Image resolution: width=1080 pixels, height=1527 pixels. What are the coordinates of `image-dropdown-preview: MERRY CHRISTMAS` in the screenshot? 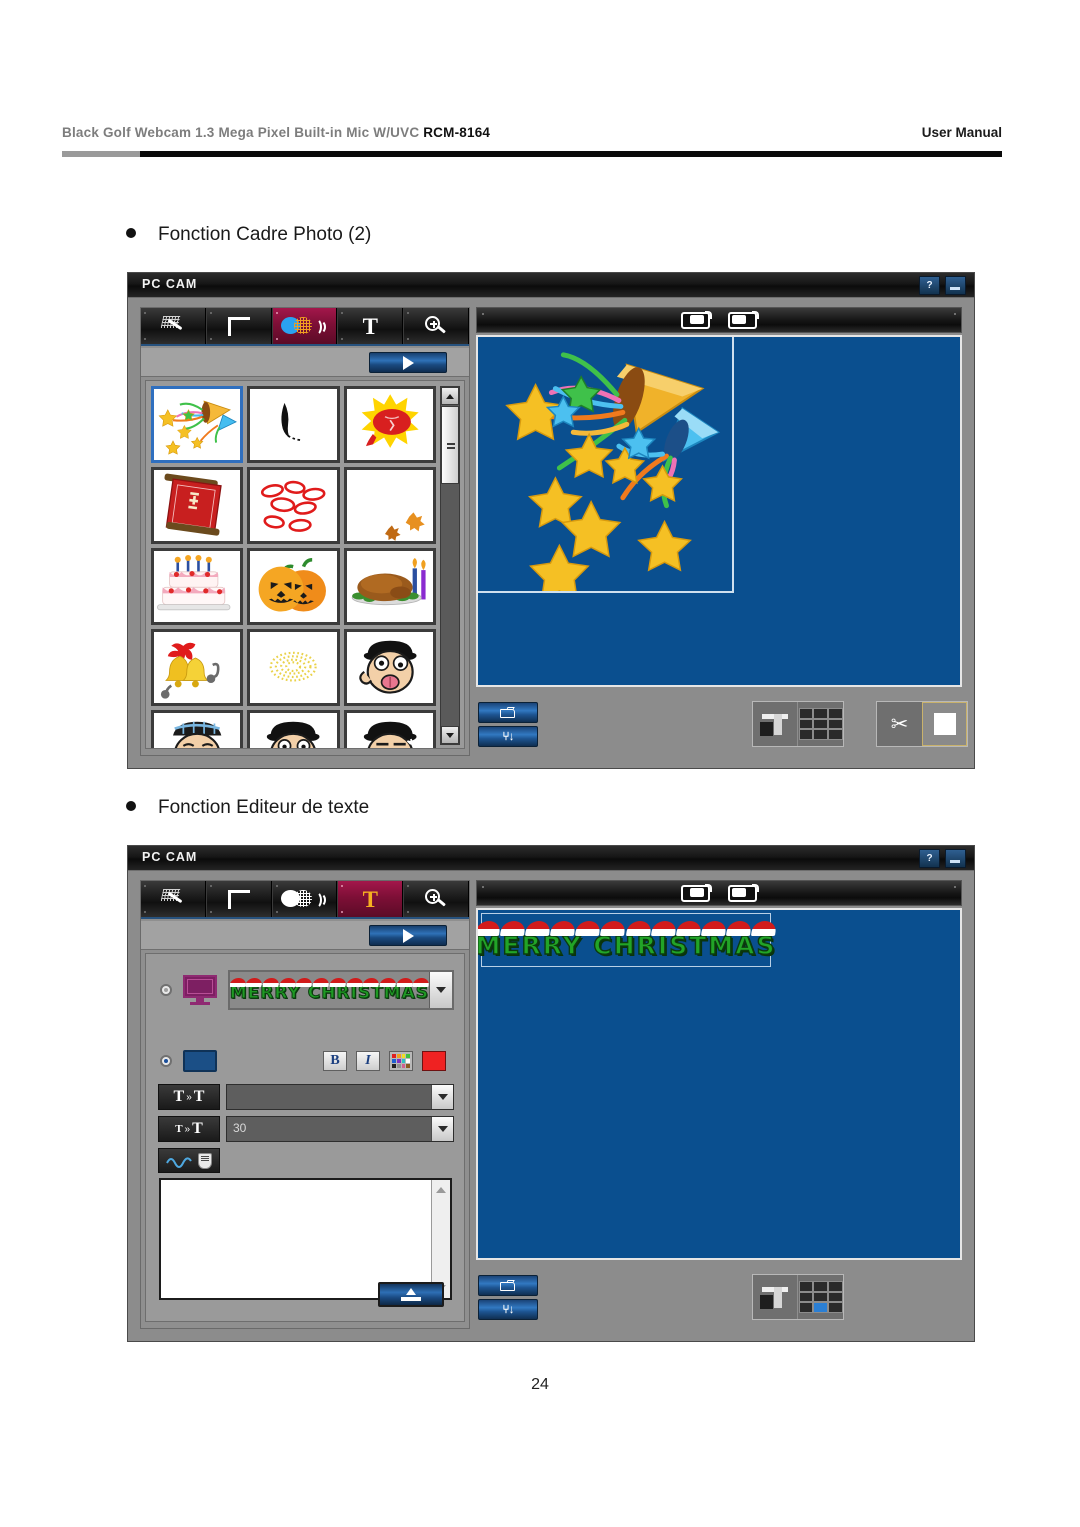 It's located at (329, 990).